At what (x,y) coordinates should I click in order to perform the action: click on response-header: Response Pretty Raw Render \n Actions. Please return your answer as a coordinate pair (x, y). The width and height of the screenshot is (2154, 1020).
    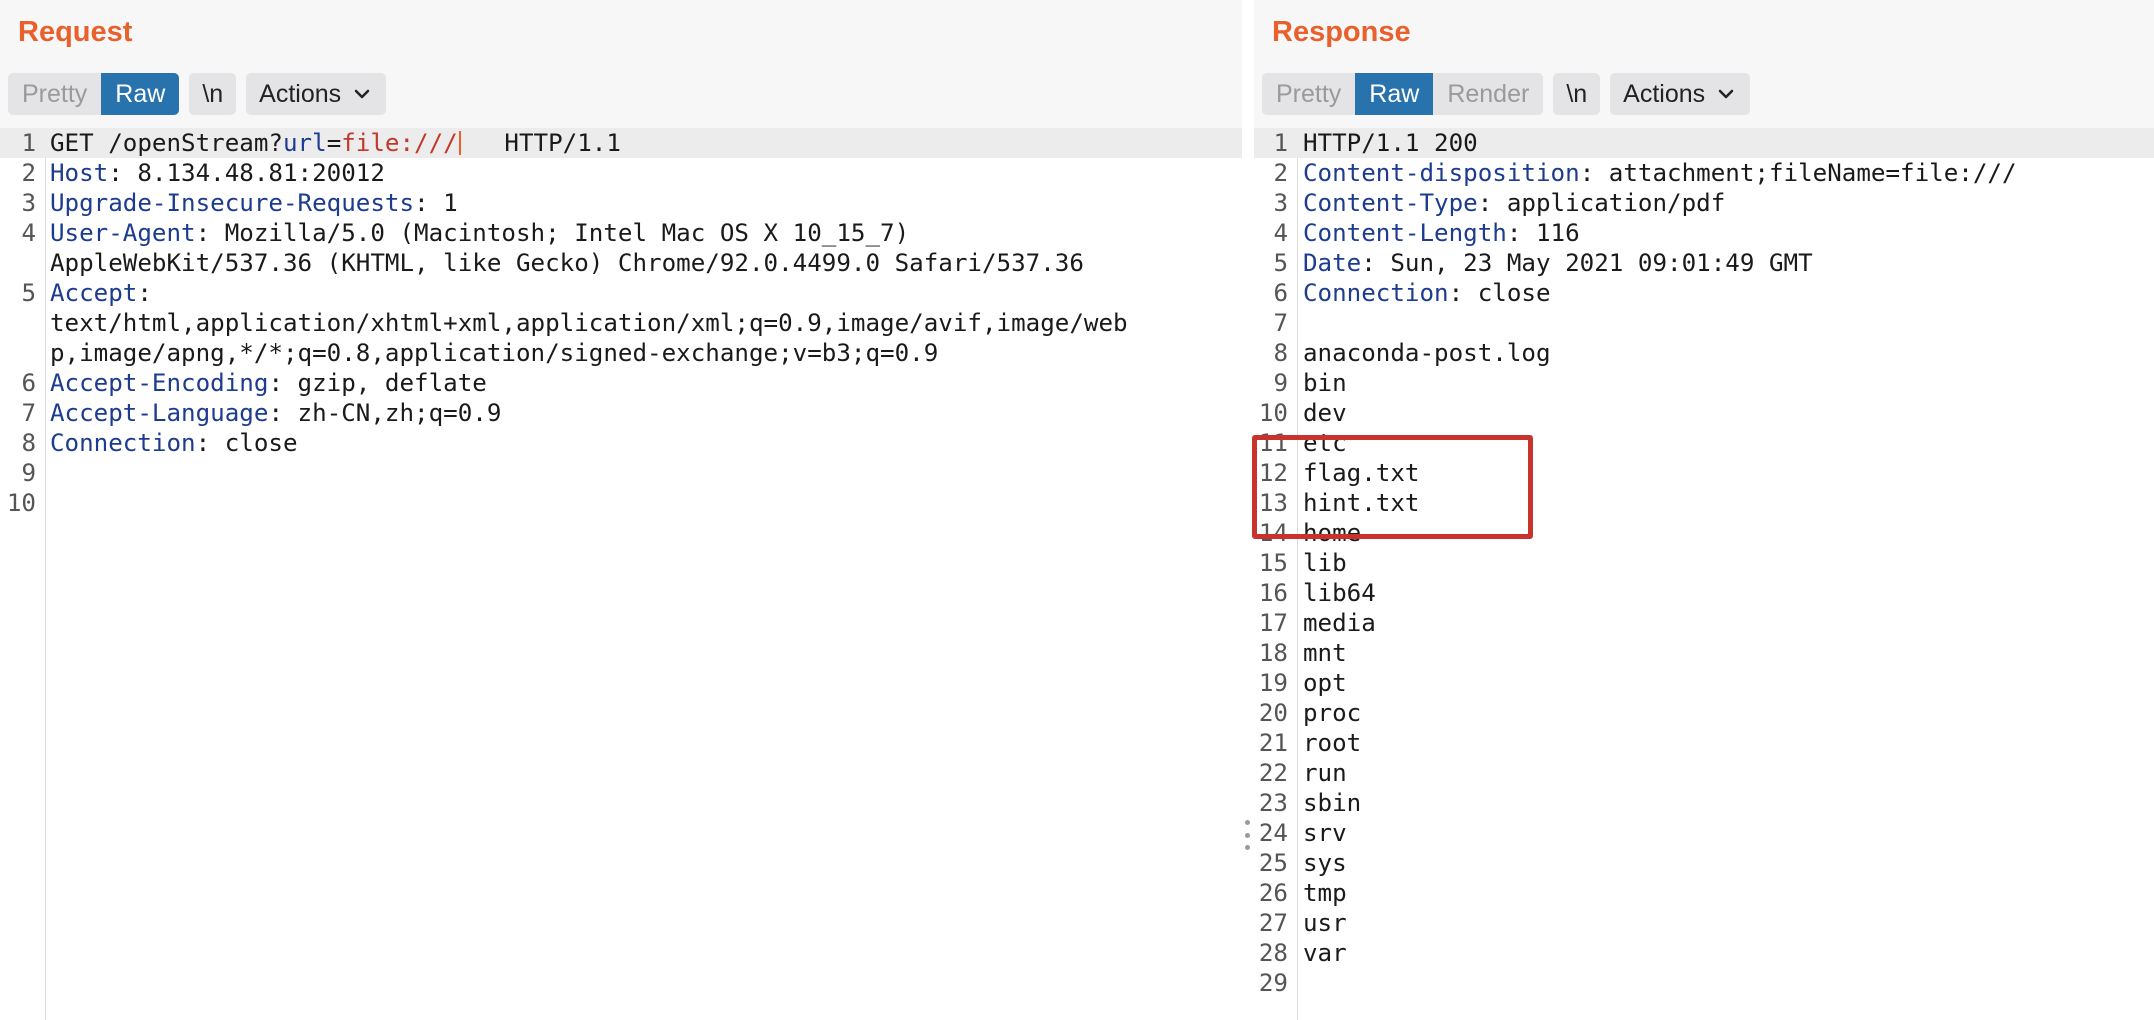
    Looking at the image, I should click on (1704, 64).